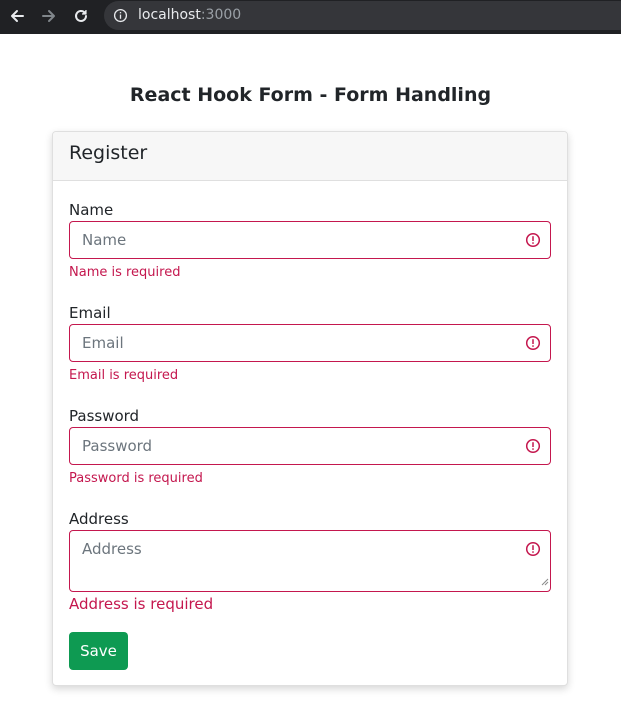  What do you see at coordinates (91, 210) in the screenshot?
I see `name-label: Name` at bounding box center [91, 210].